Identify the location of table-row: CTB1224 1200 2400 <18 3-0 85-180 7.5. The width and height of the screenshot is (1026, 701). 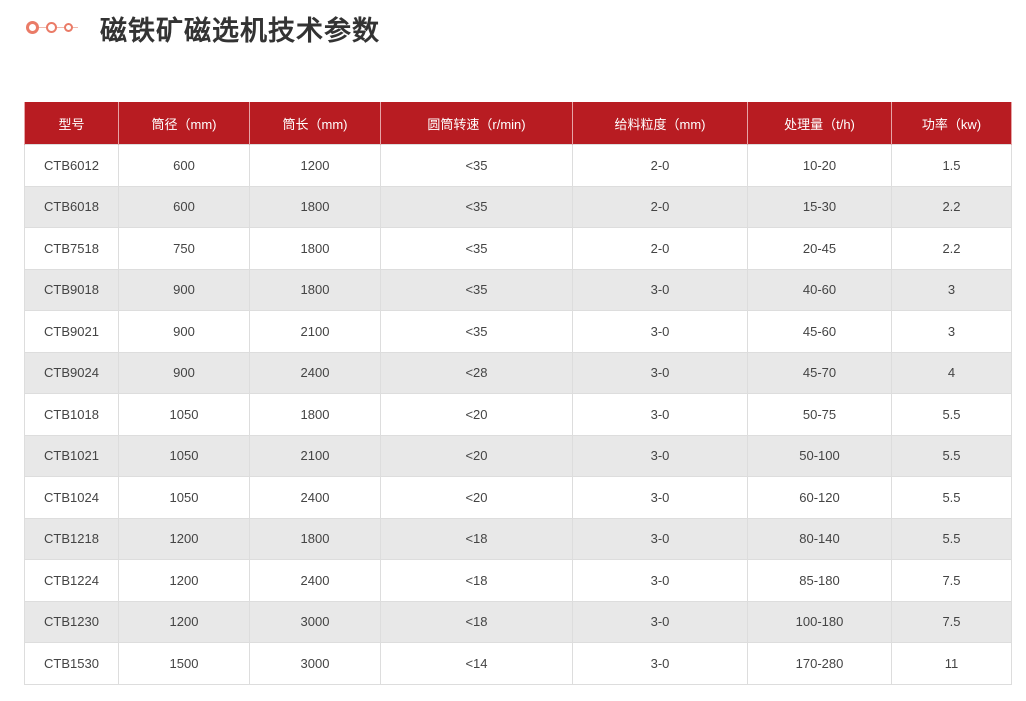
(518, 580).